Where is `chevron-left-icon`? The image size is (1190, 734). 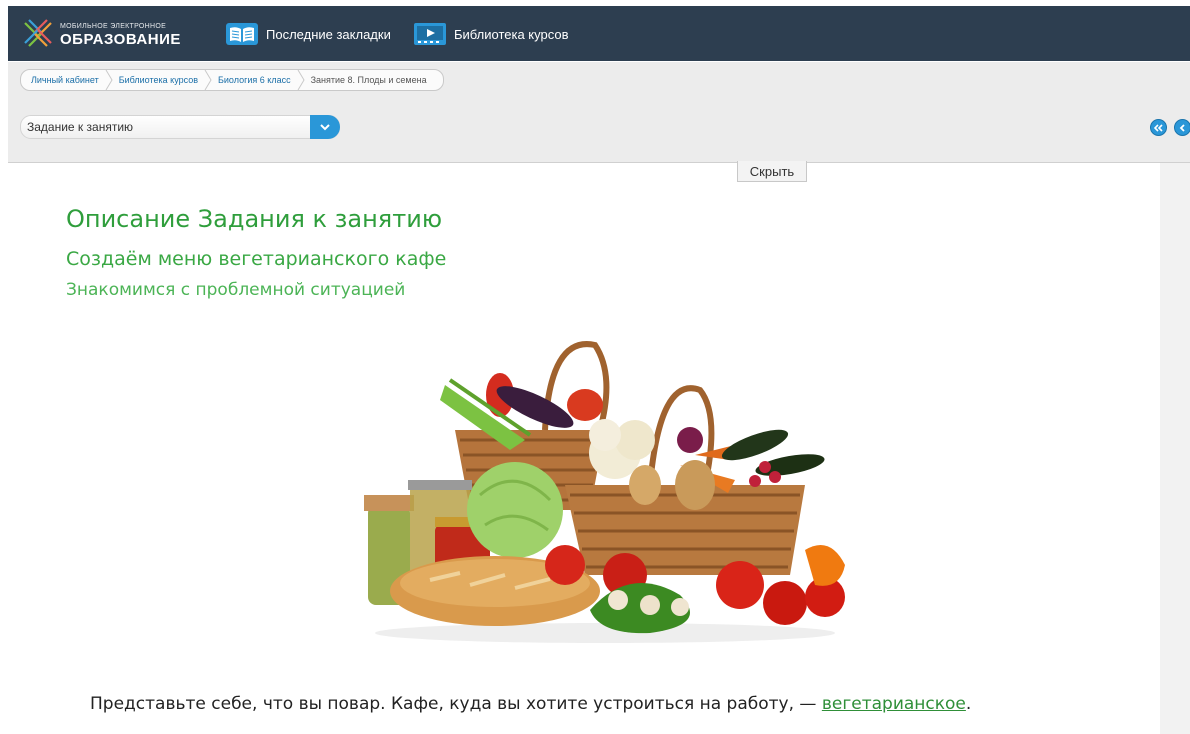
chevron-left-icon is located at coordinates (1182, 127).